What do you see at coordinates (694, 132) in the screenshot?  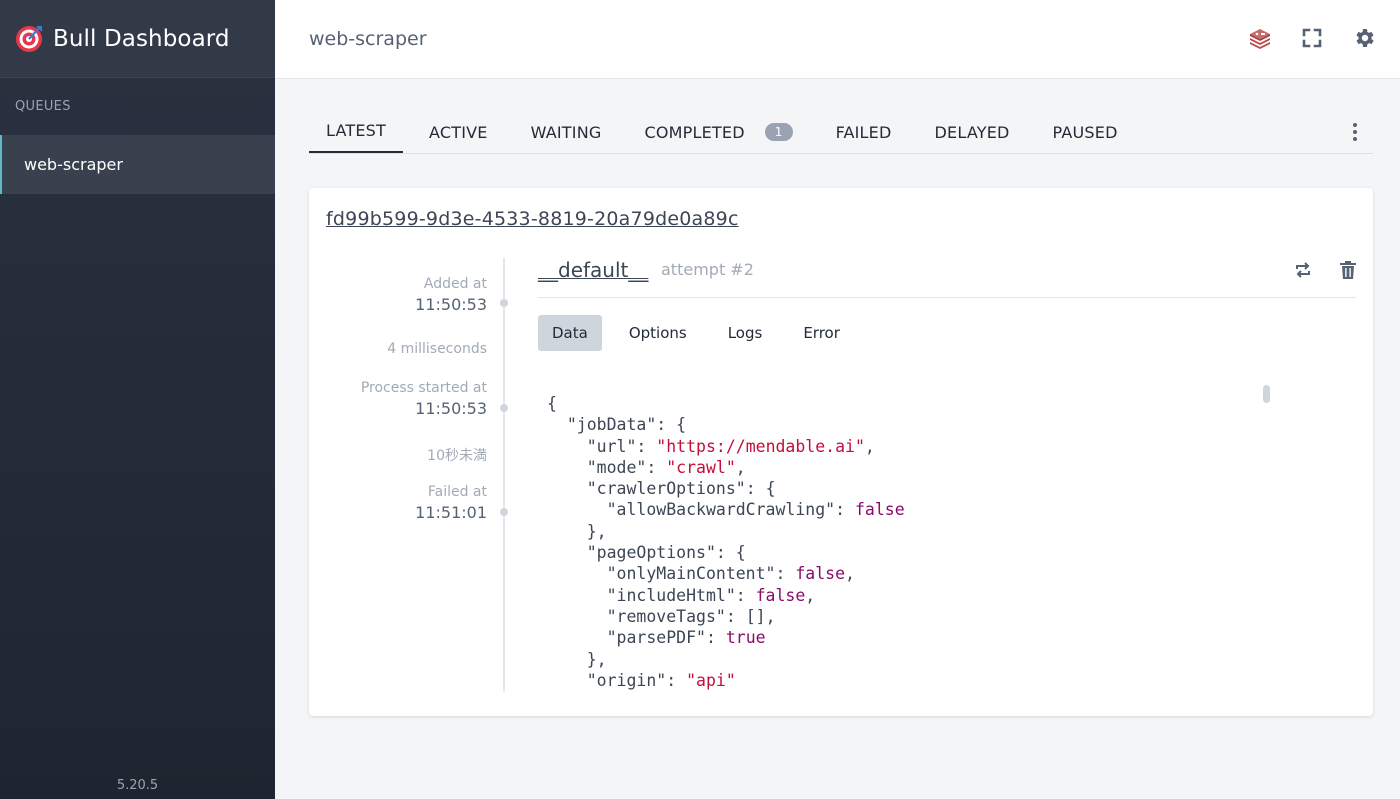 I see `tab-completed-label: COMPLETED` at bounding box center [694, 132].